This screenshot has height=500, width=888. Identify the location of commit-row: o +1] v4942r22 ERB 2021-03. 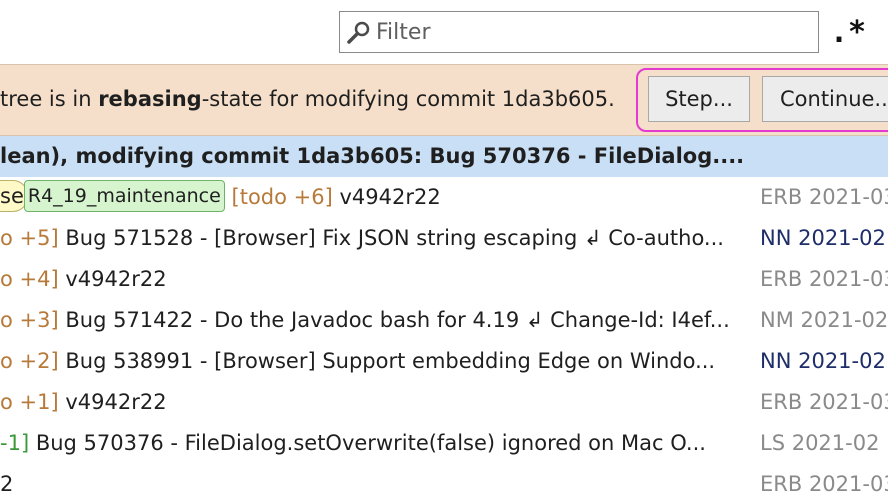
(444, 402).